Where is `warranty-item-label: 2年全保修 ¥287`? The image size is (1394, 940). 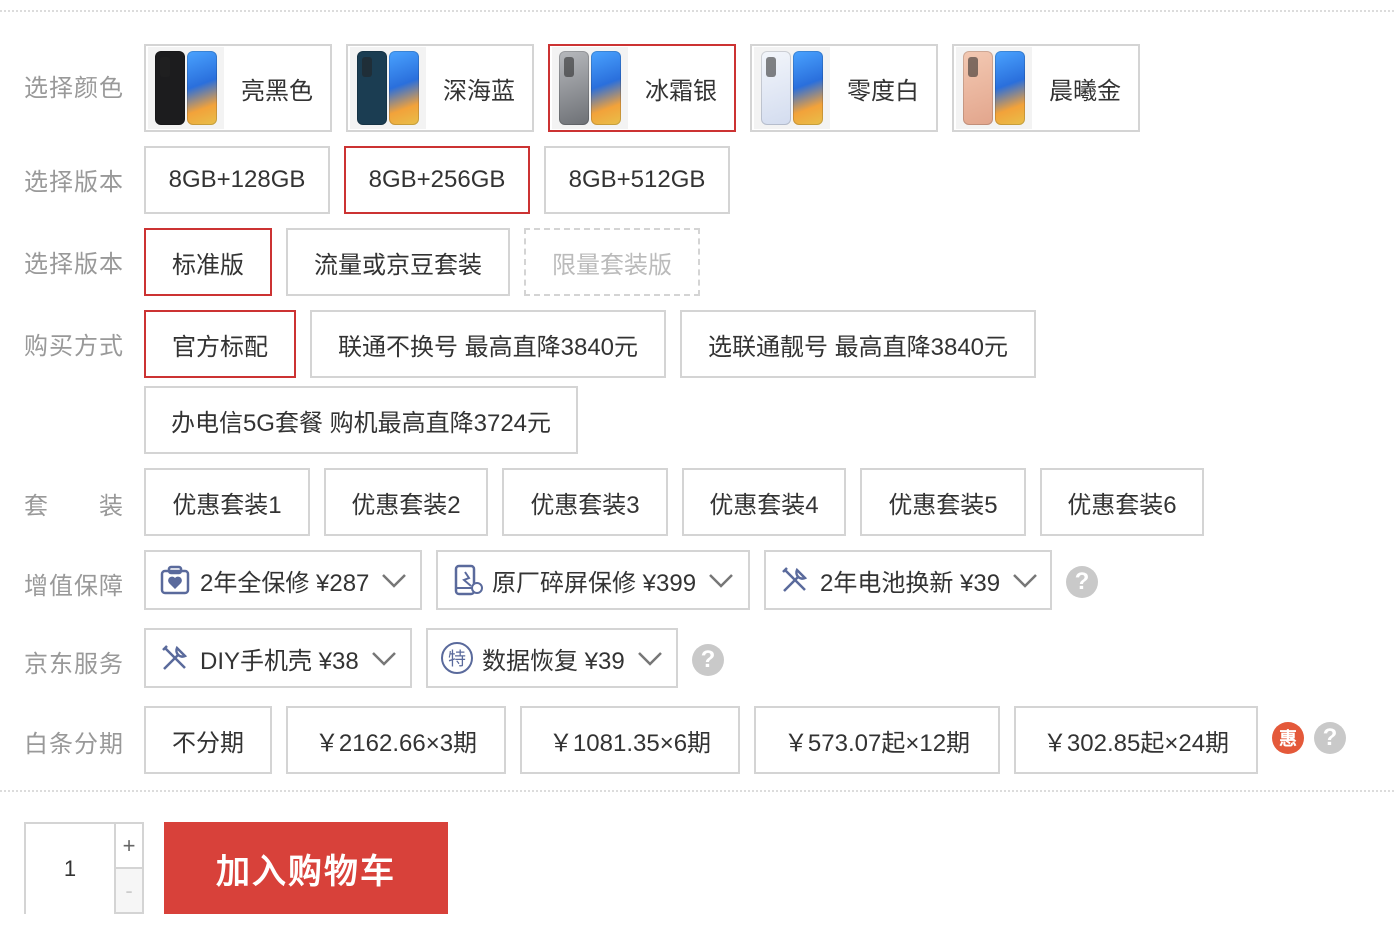 warranty-item-label: 2年全保修 ¥287 is located at coordinates (285, 583).